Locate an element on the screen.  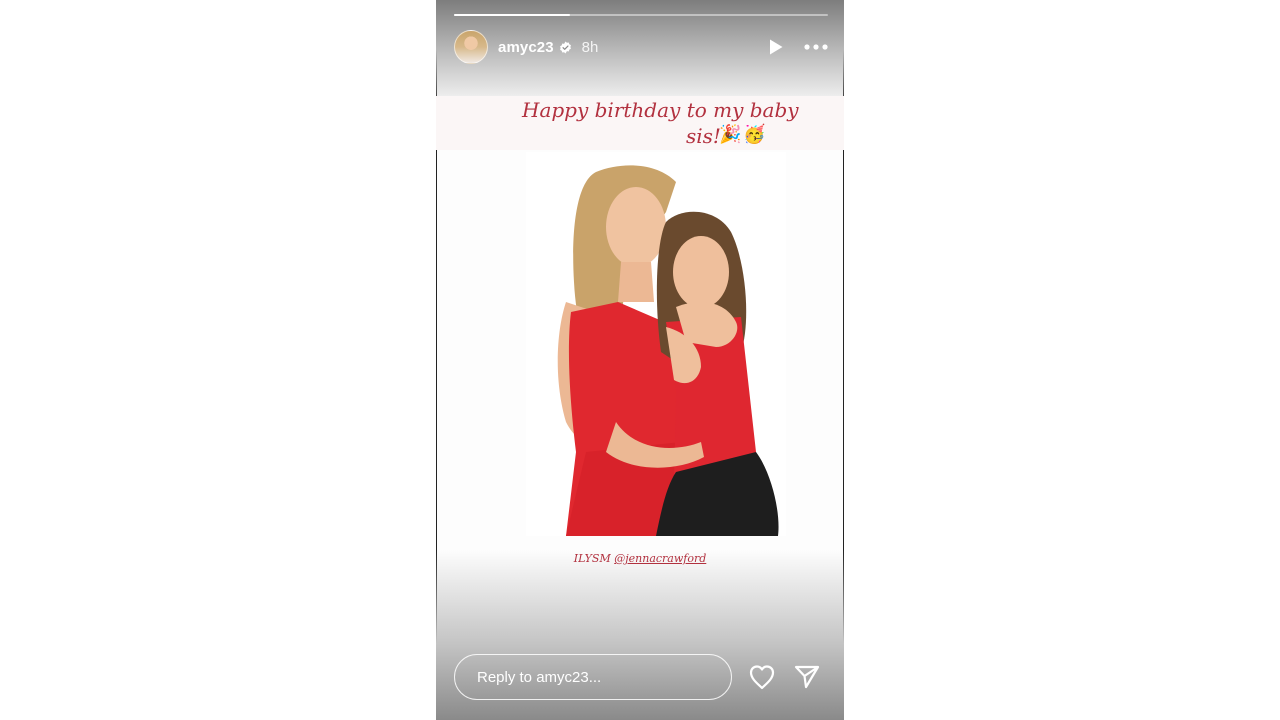
party-popper-emoji: 🎉 is located at coordinates (730, 134).